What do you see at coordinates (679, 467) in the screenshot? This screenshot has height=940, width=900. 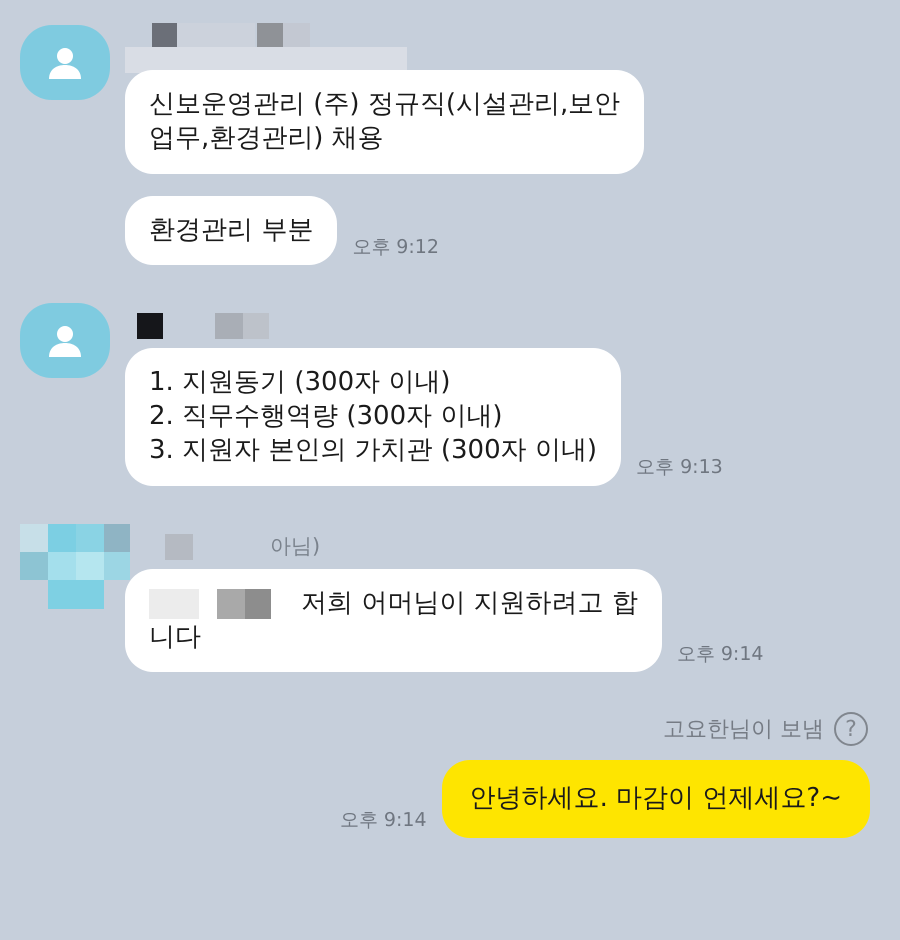 I see `message-time: 오후 9:13` at bounding box center [679, 467].